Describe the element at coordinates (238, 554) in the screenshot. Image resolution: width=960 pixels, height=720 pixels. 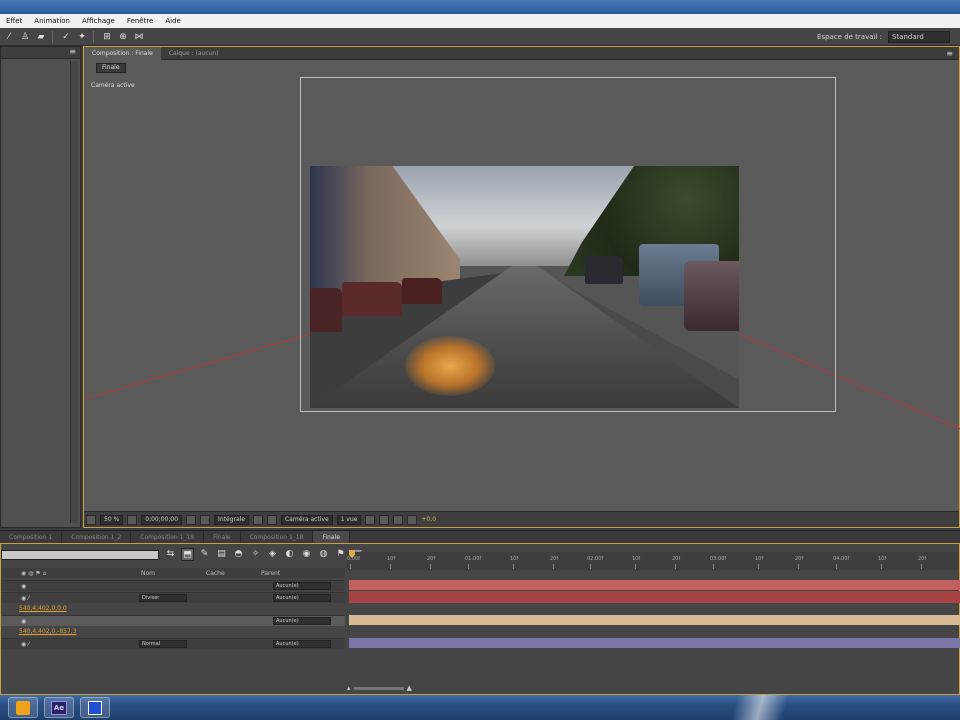
I see `motion-blur-icon: ◓` at that location.